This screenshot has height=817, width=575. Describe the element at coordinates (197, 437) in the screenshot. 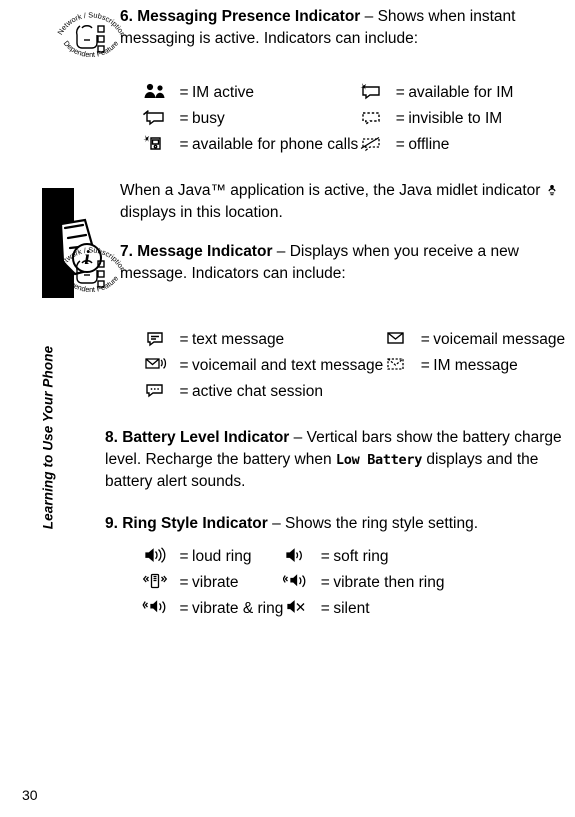

I see `section-8-heading: 8. Battery Level Indicator` at that location.